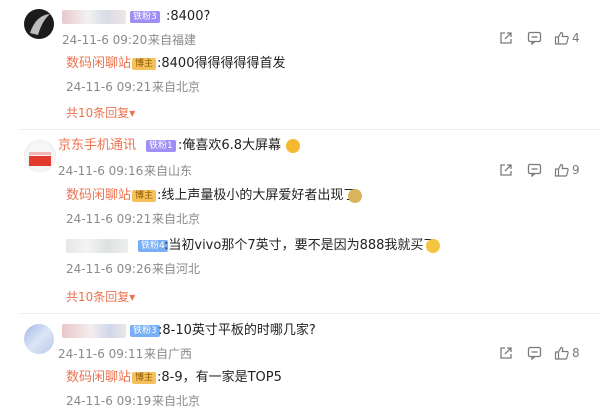  Describe the element at coordinates (221, 63) in the screenshot. I see `reply-text: :8400得得得得得首发` at that location.